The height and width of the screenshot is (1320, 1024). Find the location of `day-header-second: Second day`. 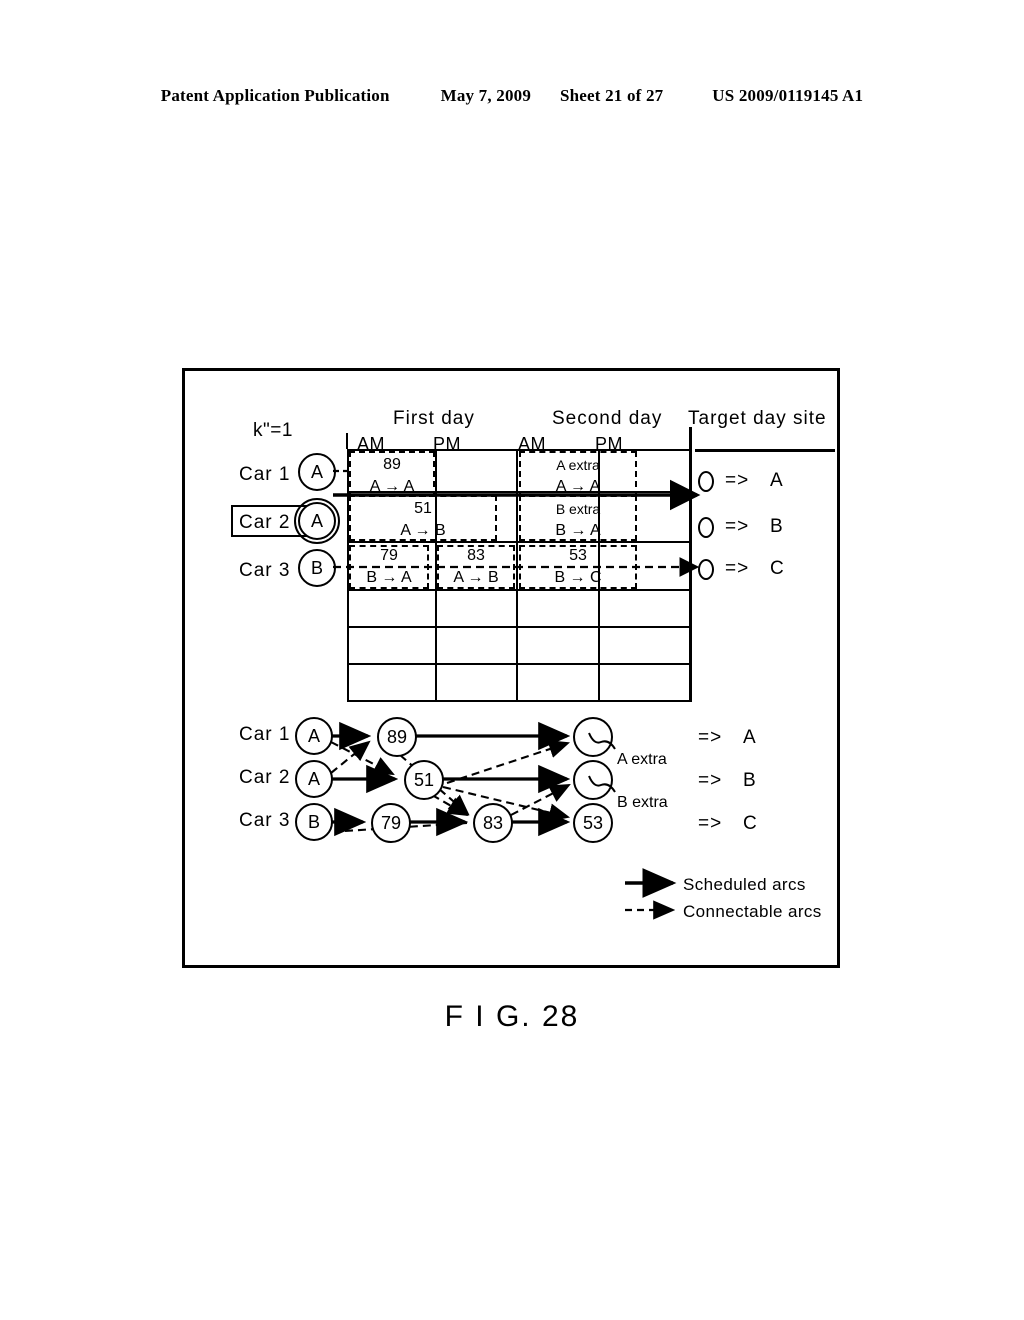

day-header-second: Second day is located at coordinates (607, 418).